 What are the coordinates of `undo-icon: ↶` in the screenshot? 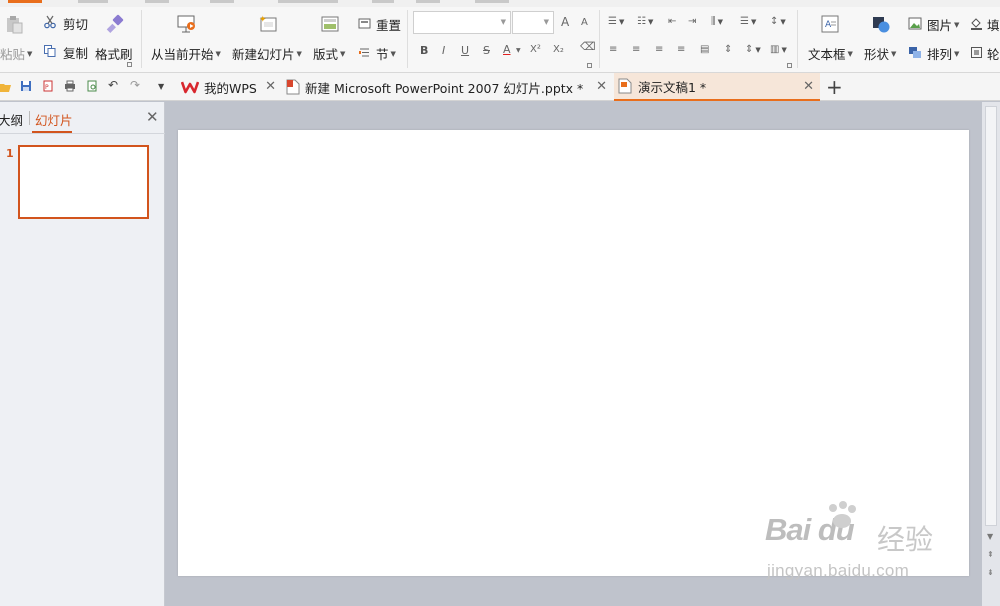 It's located at (115, 85).